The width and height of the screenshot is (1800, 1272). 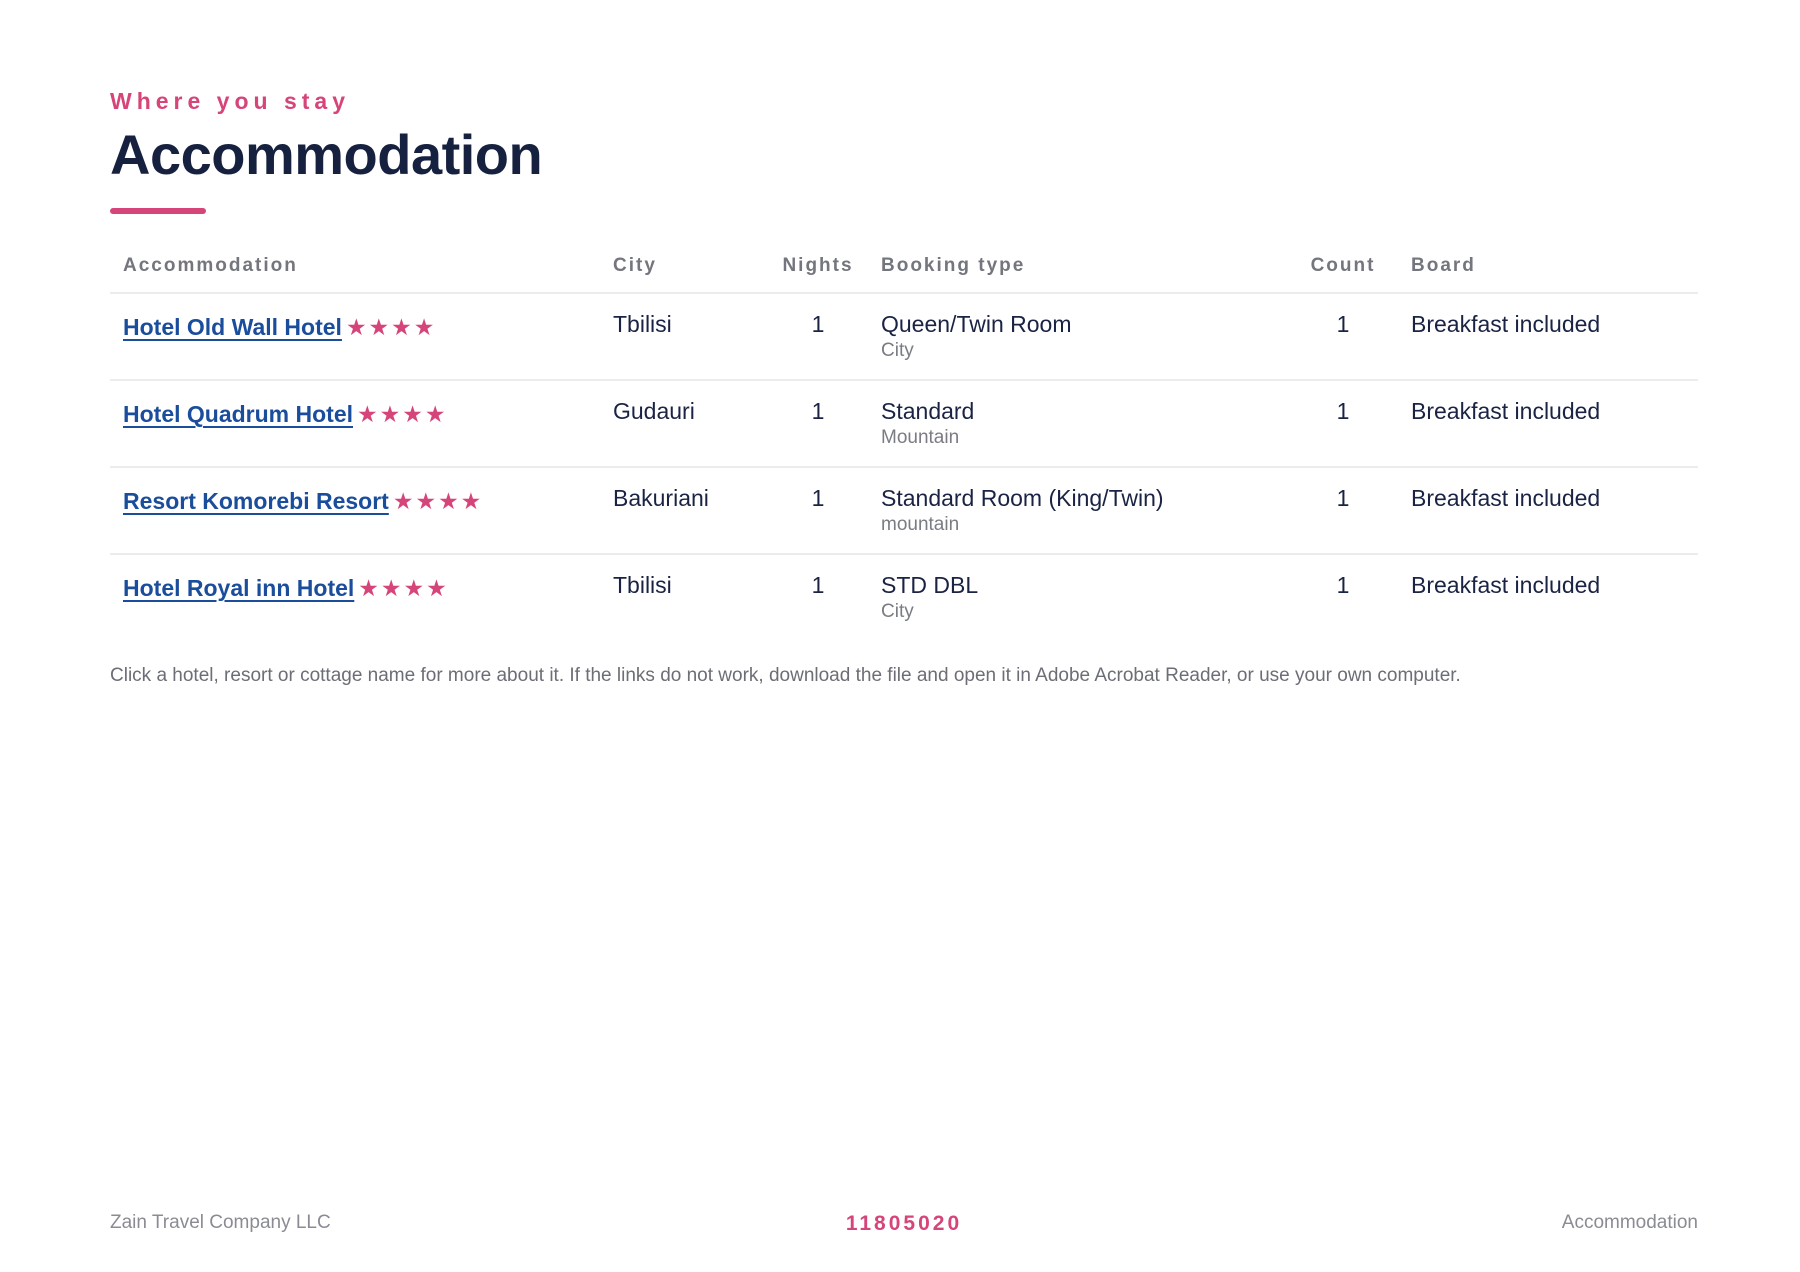 What do you see at coordinates (818, 274) in the screenshot?
I see `column-header-nights: Nights` at bounding box center [818, 274].